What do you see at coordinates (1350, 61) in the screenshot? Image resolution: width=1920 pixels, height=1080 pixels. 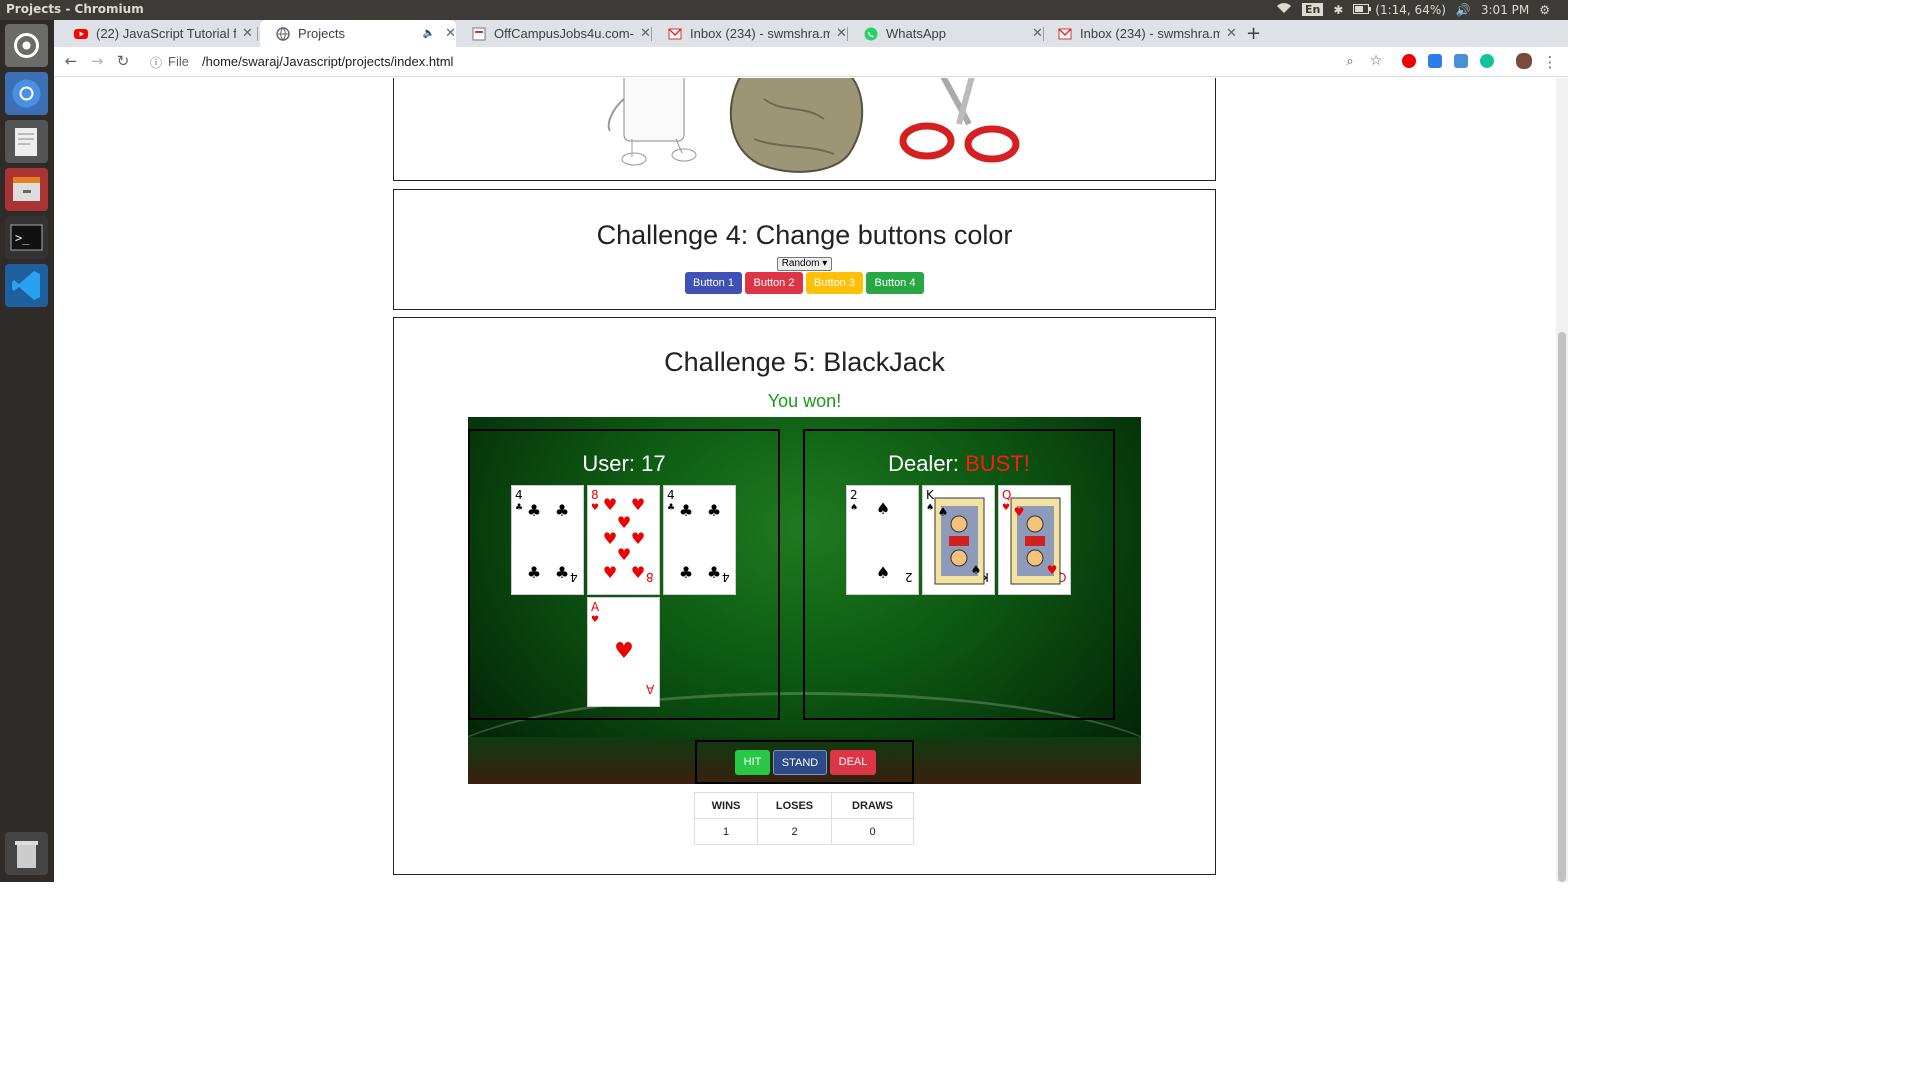 I see `zoom-icon: ⌕` at bounding box center [1350, 61].